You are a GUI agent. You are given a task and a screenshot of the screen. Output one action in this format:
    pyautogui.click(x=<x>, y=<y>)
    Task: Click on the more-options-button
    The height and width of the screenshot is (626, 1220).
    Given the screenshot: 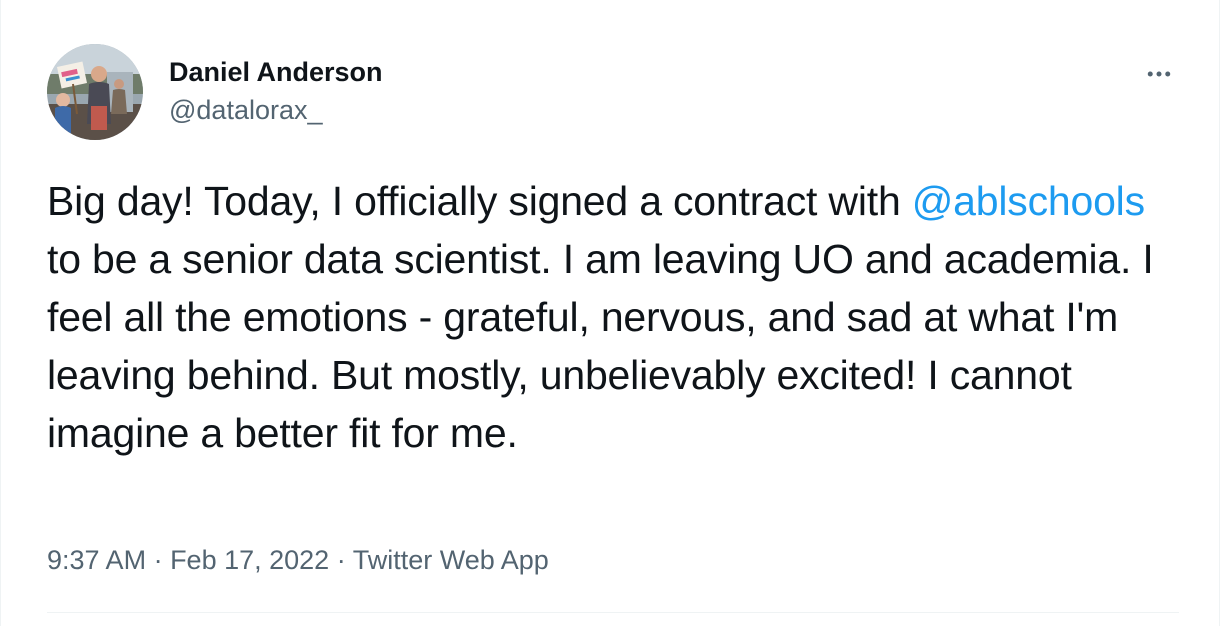 What is the action you would take?
    pyautogui.click(x=1159, y=74)
    